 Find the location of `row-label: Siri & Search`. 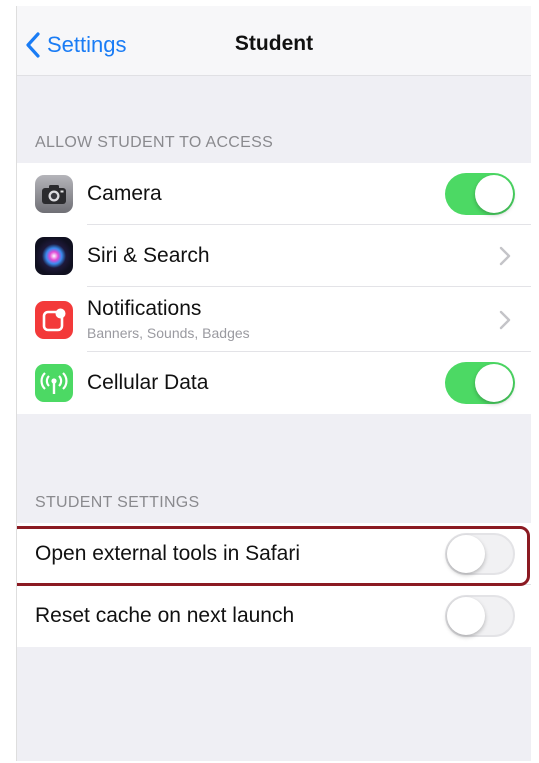

row-label: Siri & Search is located at coordinates (148, 255).